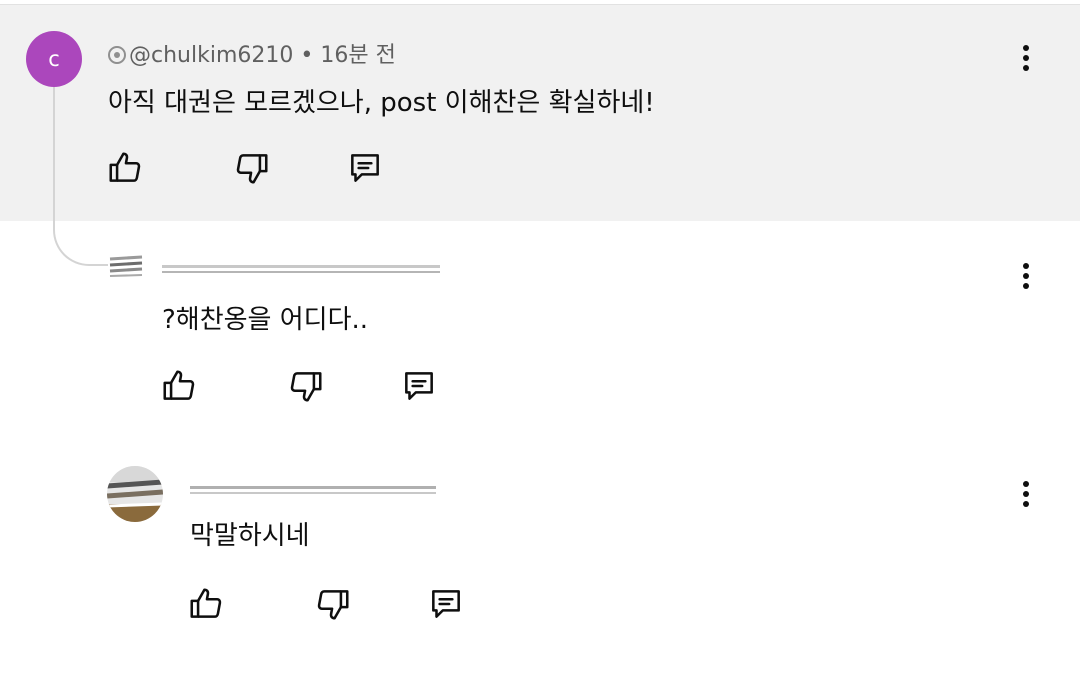 This screenshot has width=1080, height=673. Describe the element at coordinates (211, 55) in the screenshot. I see `author-handle: @chulkim6210` at that location.